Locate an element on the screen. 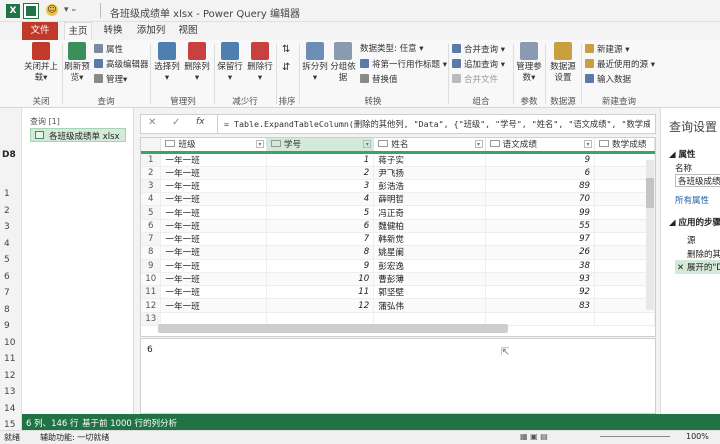  expand-formula-icon: ⌄ is located at coordinates (647, 122).